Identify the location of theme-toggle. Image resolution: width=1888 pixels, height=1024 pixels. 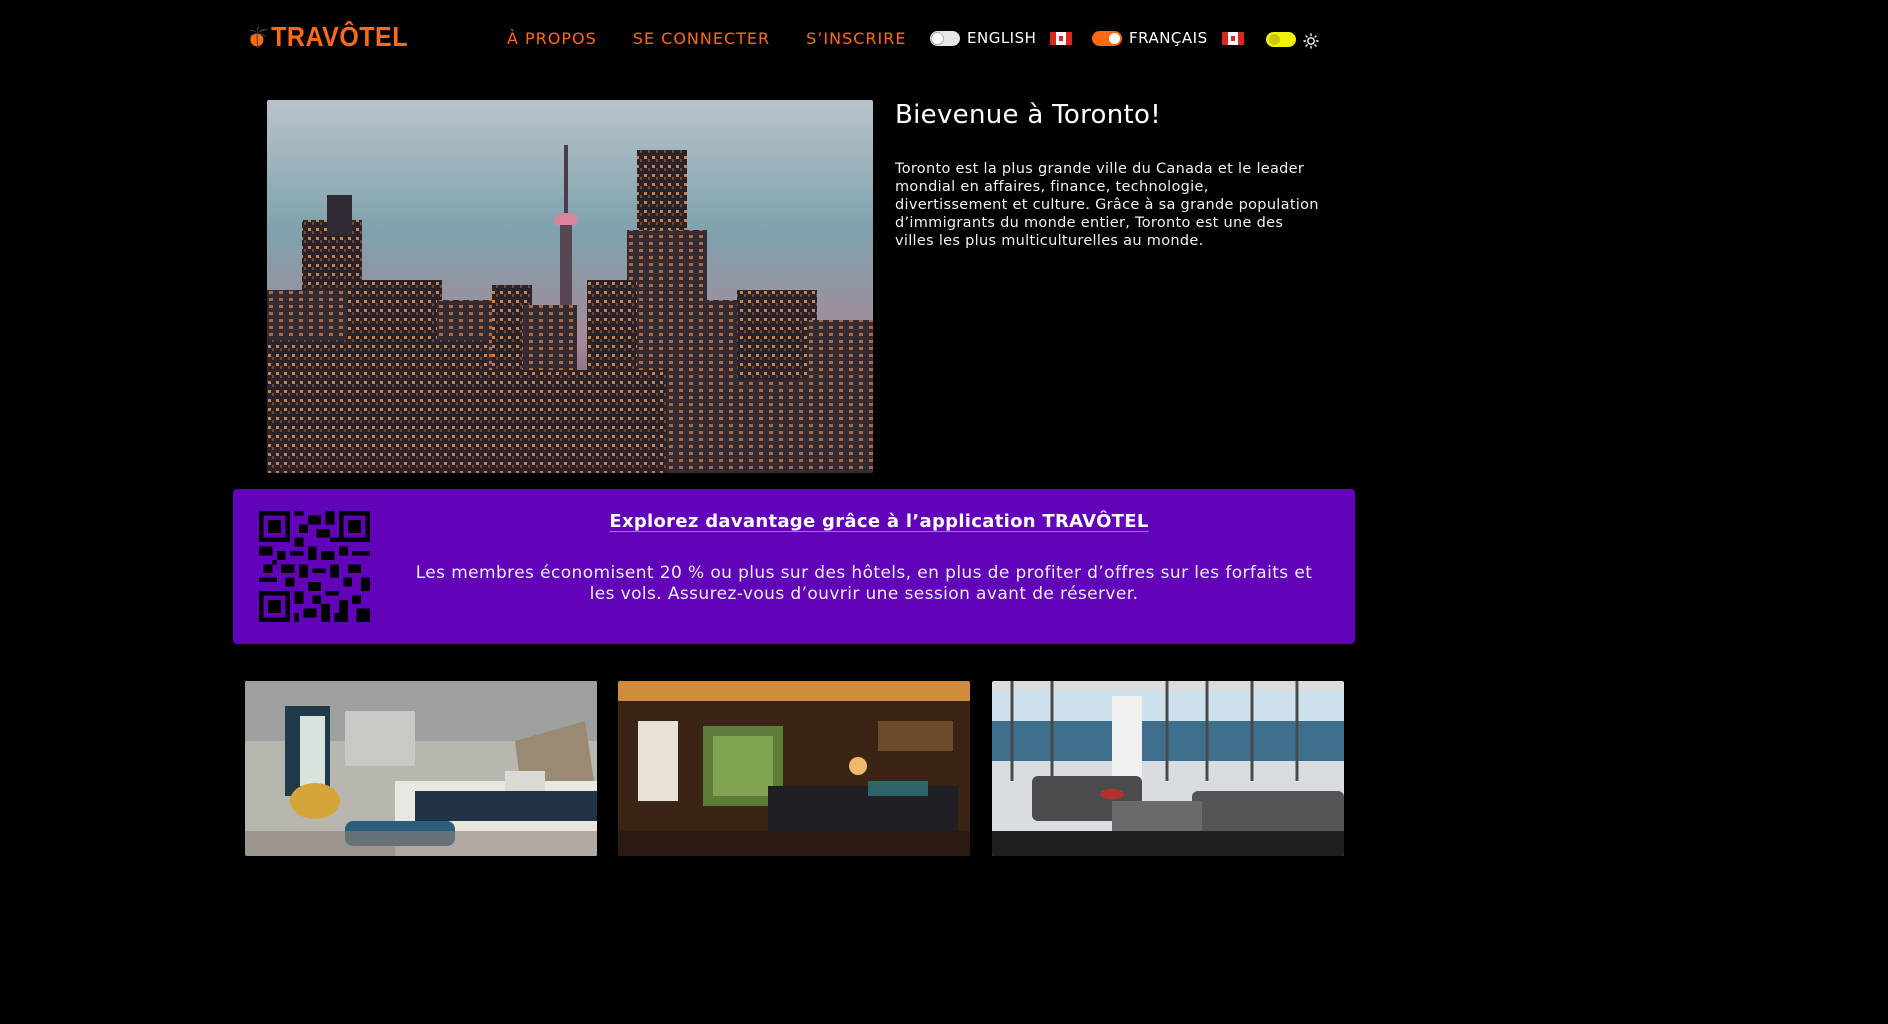
(1281, 39).